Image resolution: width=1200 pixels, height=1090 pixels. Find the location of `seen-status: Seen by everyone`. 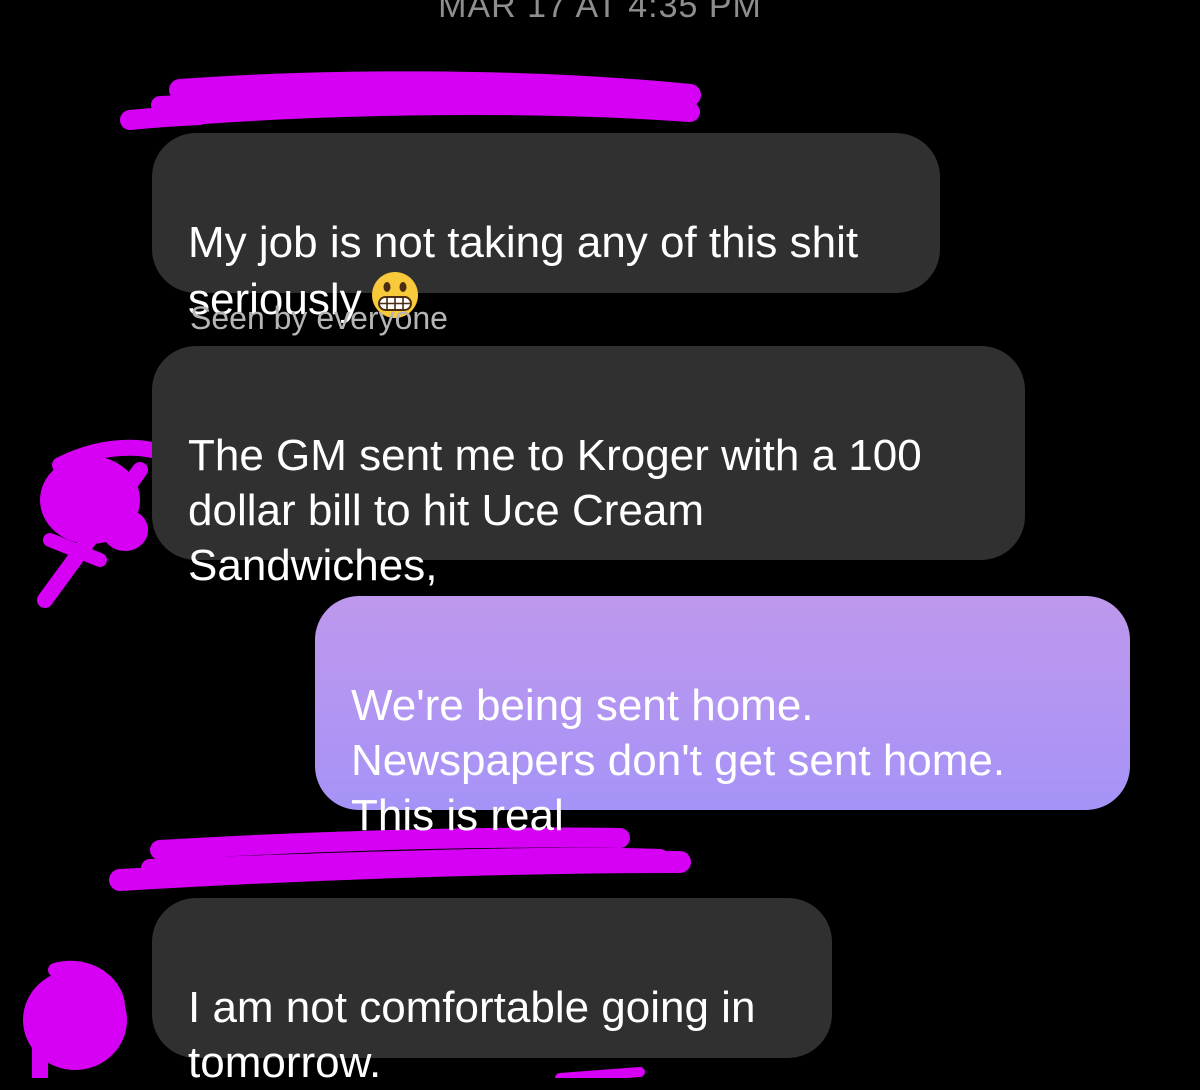

seen-status: Seen by everyone is located at coordinates (319, 318).